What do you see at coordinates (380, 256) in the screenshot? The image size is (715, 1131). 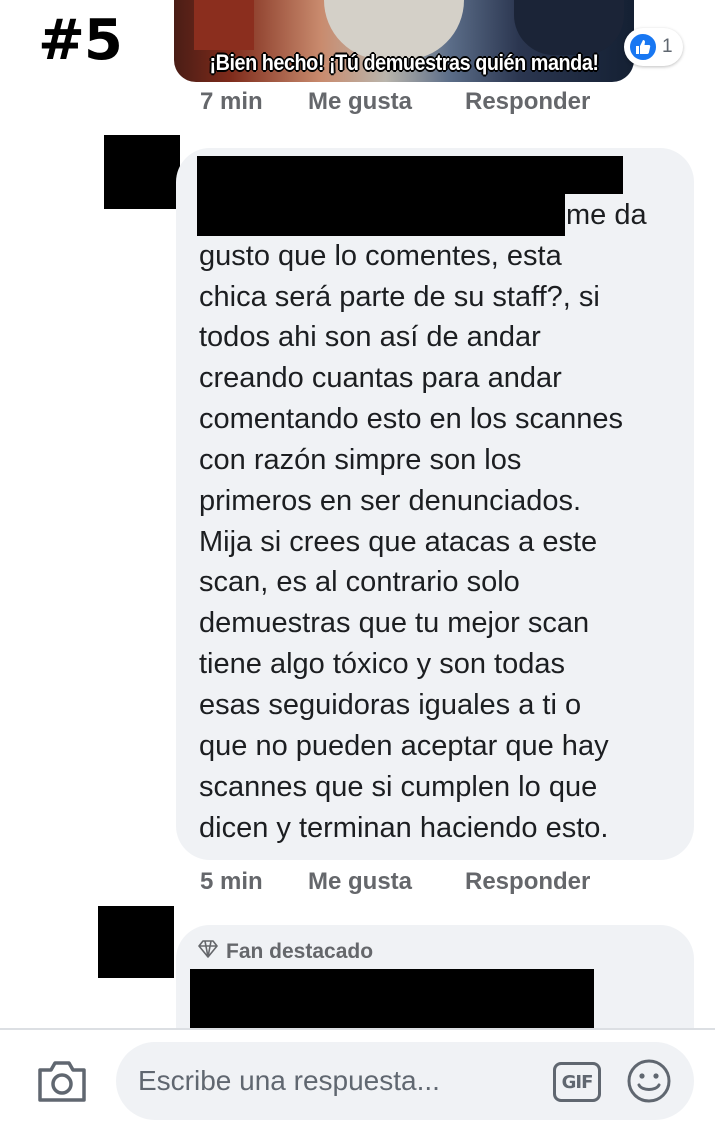 I see `comment-line: gusto que lo comentes, esta` at bounding box center [380, 256].